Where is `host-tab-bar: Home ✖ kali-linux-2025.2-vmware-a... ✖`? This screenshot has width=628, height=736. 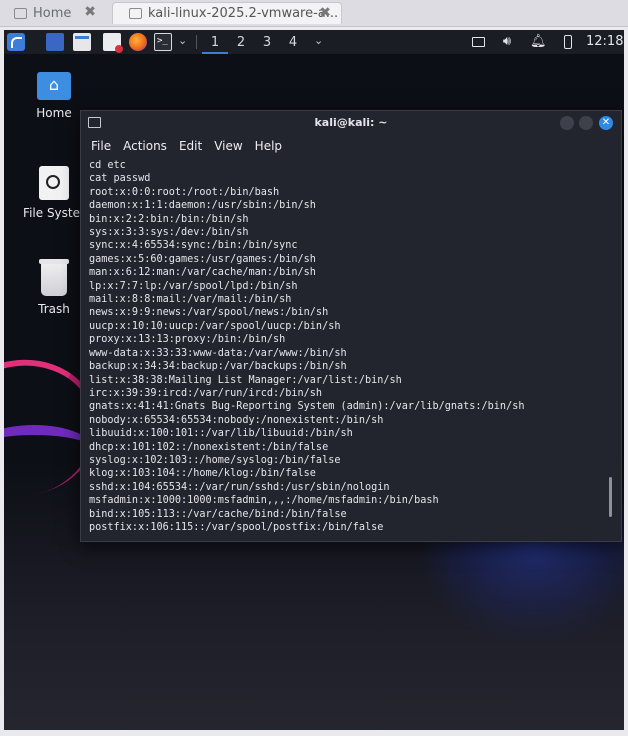 host-tab-bar: Home ✖ kali-linux-2025.2-vmware-a... ✖ is located at coordinates (314, 13).